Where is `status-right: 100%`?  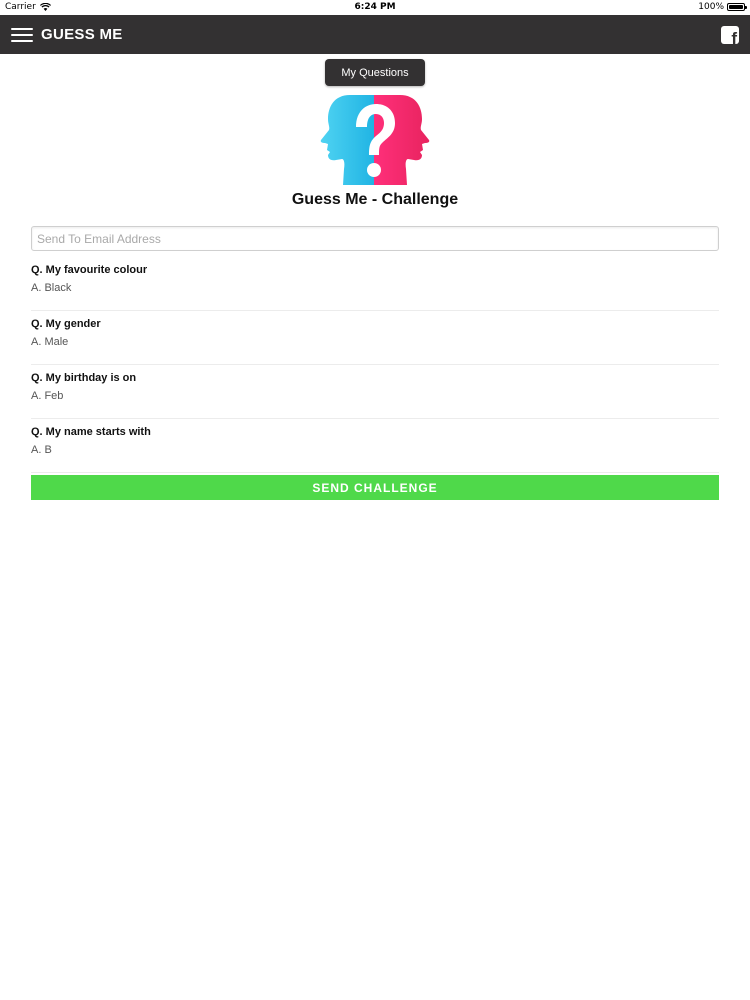 status-right: 100% is located at coordinates (722, 7).